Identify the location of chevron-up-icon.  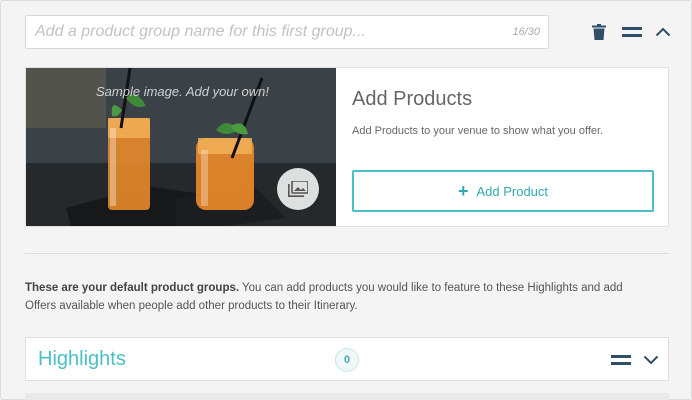
(663, 32).